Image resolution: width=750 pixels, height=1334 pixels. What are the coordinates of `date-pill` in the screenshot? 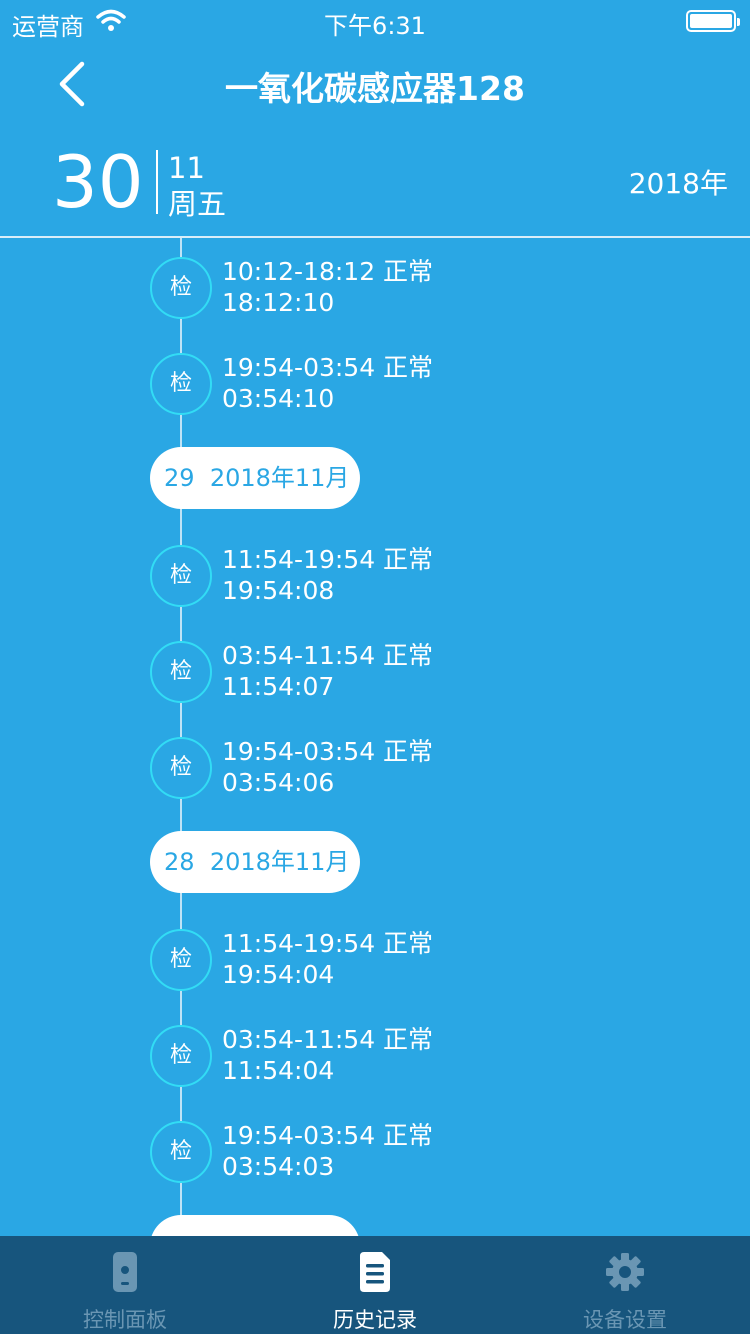 It's located at (255, 1225).